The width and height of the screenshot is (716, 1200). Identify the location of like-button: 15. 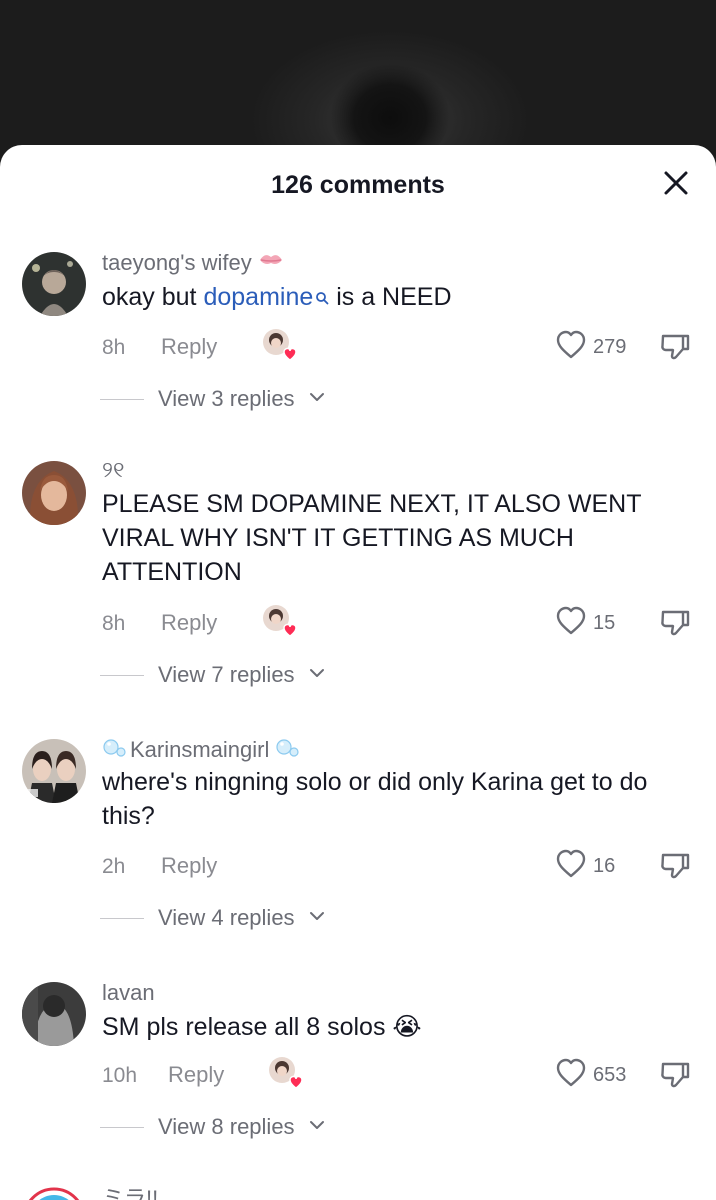
(585, 623).